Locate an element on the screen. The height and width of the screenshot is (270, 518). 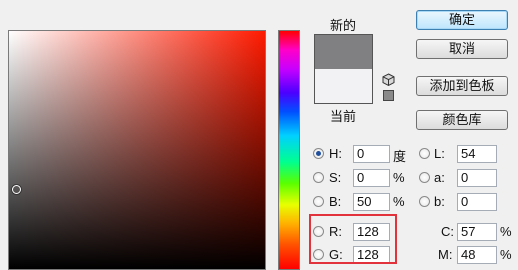
color-preview-swatch is located at coordinates (343, 69).